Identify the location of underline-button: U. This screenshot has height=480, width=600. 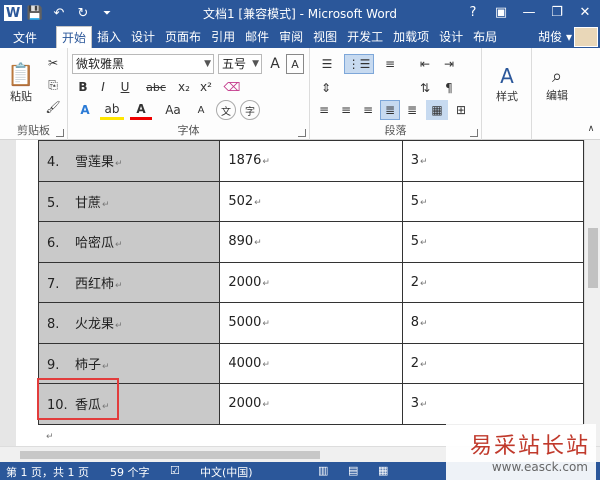
(125, 87).